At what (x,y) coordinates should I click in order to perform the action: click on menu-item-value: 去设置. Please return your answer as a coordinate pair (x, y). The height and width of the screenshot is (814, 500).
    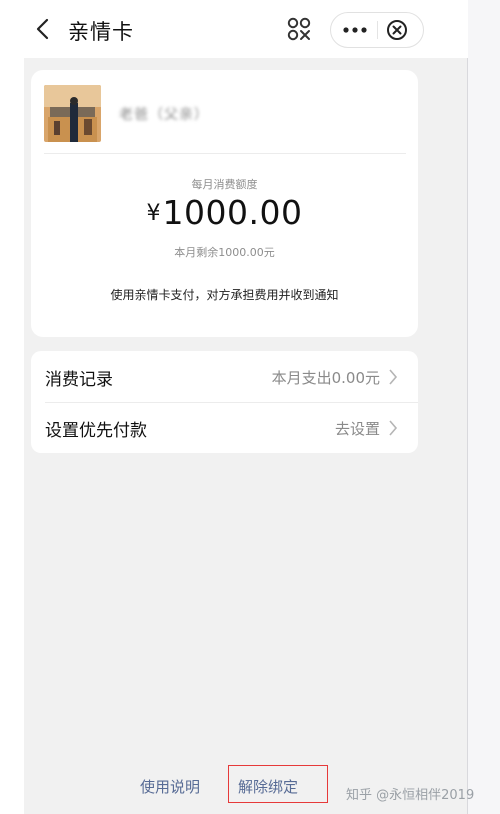
    Looking at the image, I should click on (357, 429).